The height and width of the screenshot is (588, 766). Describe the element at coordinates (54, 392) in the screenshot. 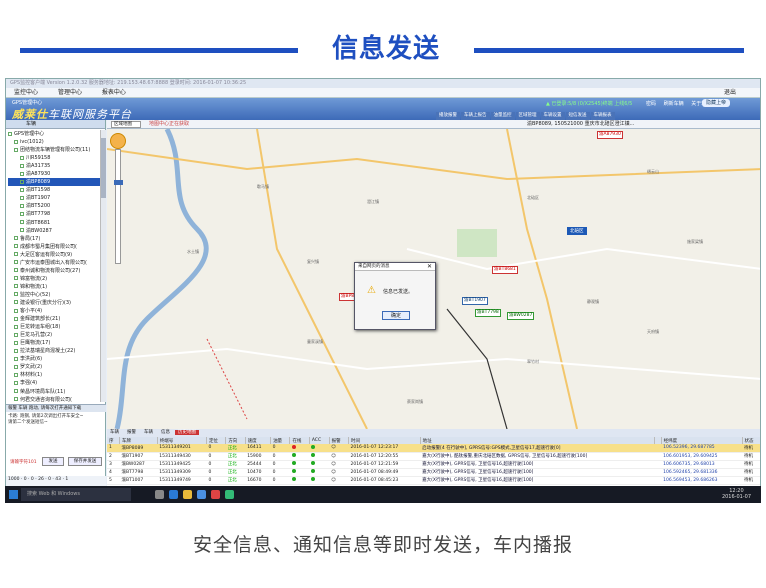

I see `tree-group-item: 荣昌环境局车队(11)` at that location.